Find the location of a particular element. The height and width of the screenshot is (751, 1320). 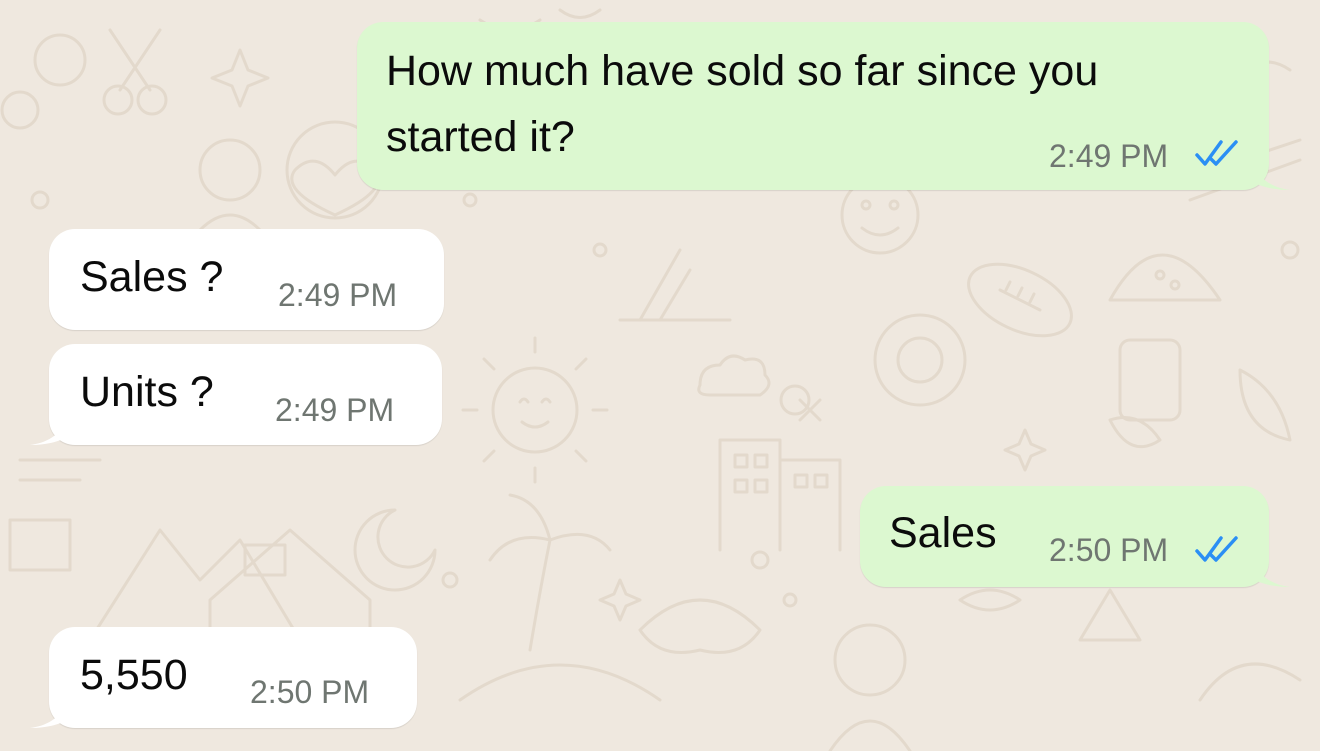

message-text: Sales ? is located at coordinates (152, 277).